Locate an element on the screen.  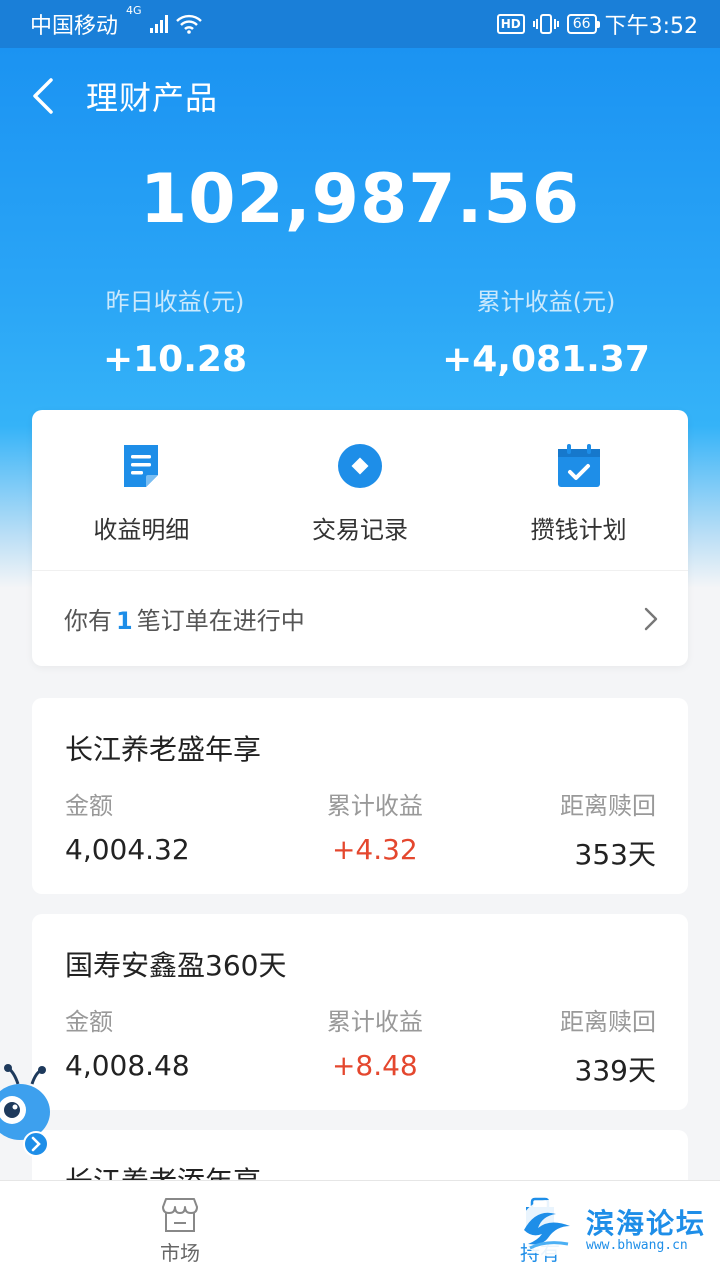
calendar-check-icon is located at coordinates (579, 466).